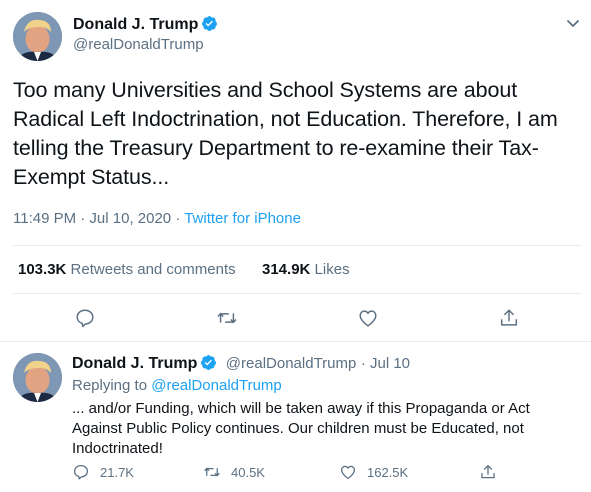  What do you see at coordinates (138, 44) in the screenshot?
I see `author-handle: @realDonaldTrump` at bounding box center [138, 44].